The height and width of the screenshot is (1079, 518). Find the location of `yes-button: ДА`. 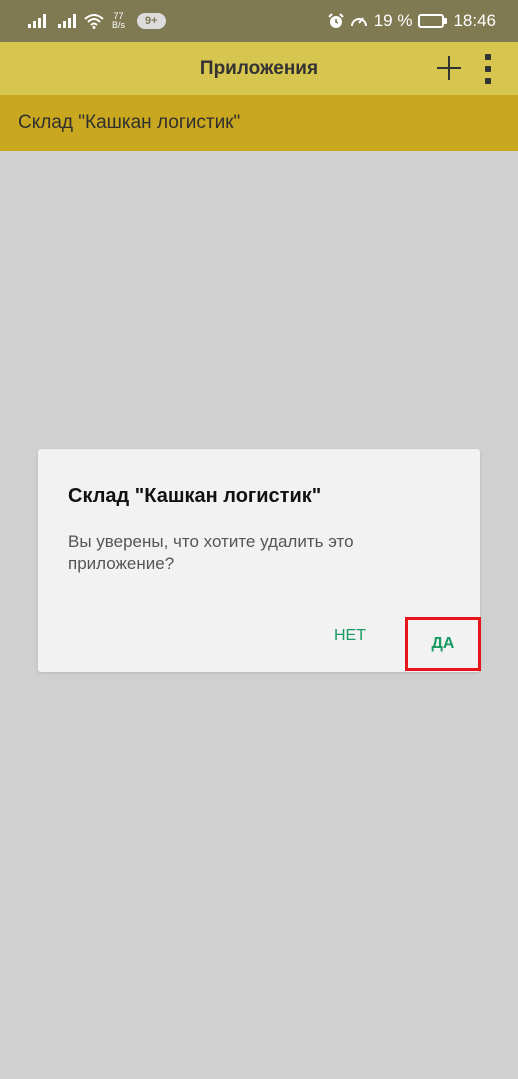

yes-button: ДА is located at coordinates (443, 644).